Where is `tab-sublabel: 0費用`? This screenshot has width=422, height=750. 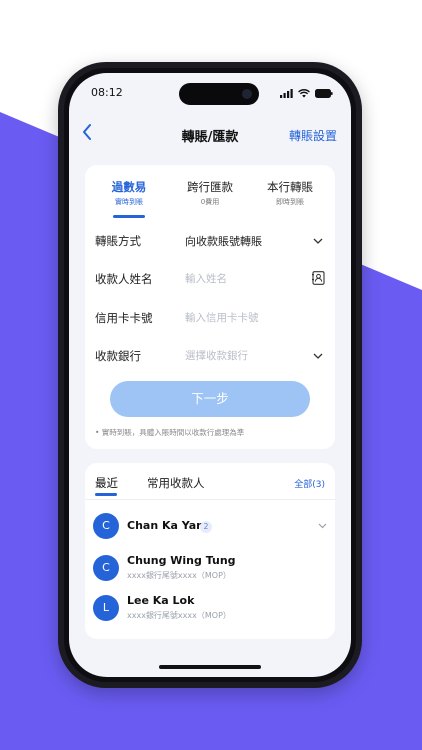 tab-sublabel: 0費用 is located at coordinates (210, 202).